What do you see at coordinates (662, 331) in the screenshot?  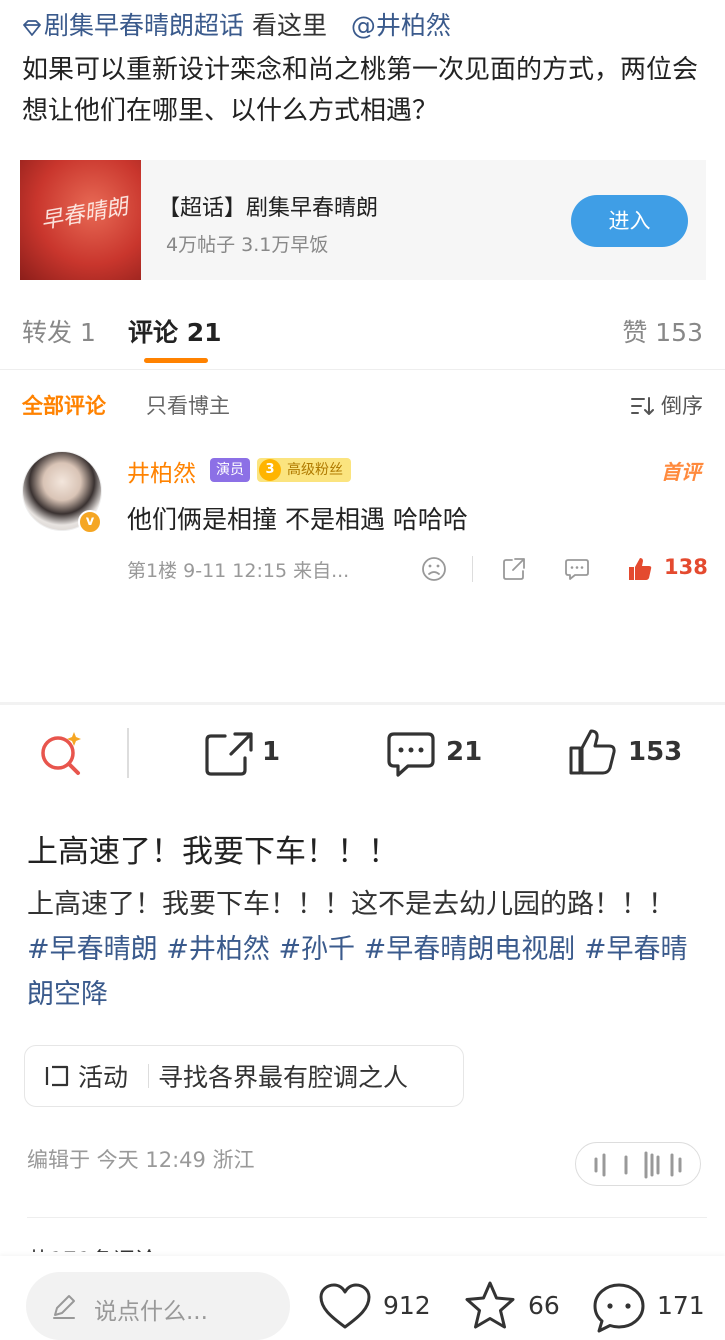 I see `tab-like: 赞 153` at bounding box center [662, 331].